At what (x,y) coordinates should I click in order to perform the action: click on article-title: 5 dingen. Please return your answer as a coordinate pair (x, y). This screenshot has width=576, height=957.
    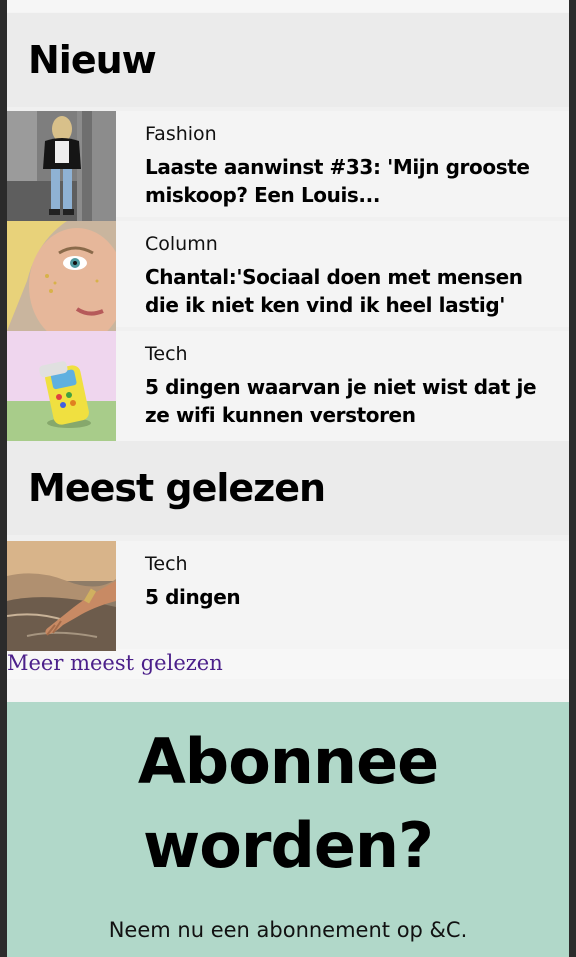
    Looking at the image, I should click on (193, 597).